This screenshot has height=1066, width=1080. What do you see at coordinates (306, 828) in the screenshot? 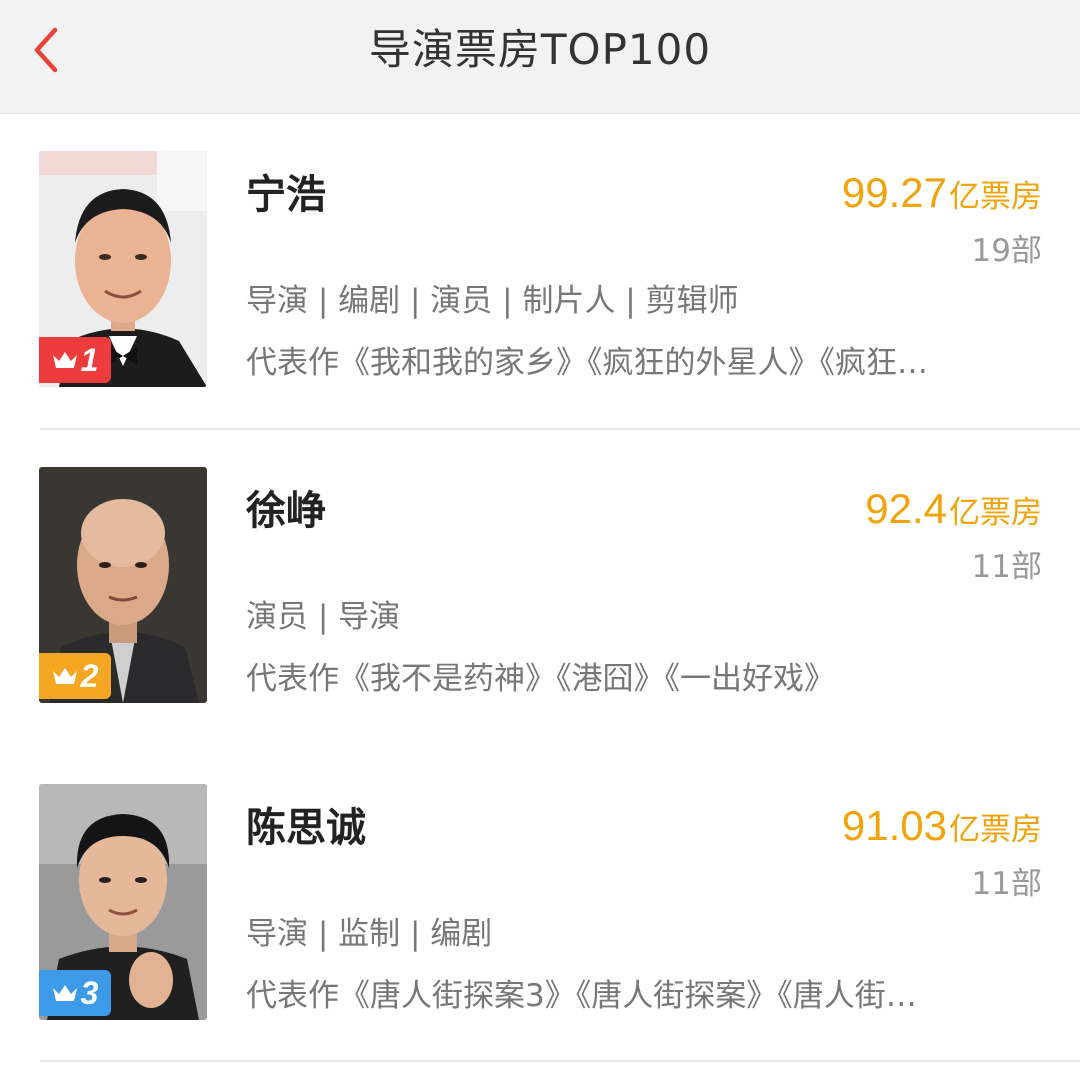
I see `director-name: 陈思诚` at bounding box center [306, 828].